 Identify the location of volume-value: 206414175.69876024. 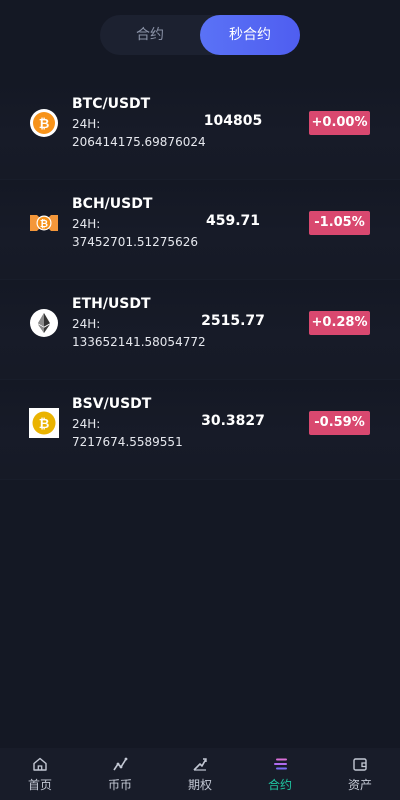
(139, 142).